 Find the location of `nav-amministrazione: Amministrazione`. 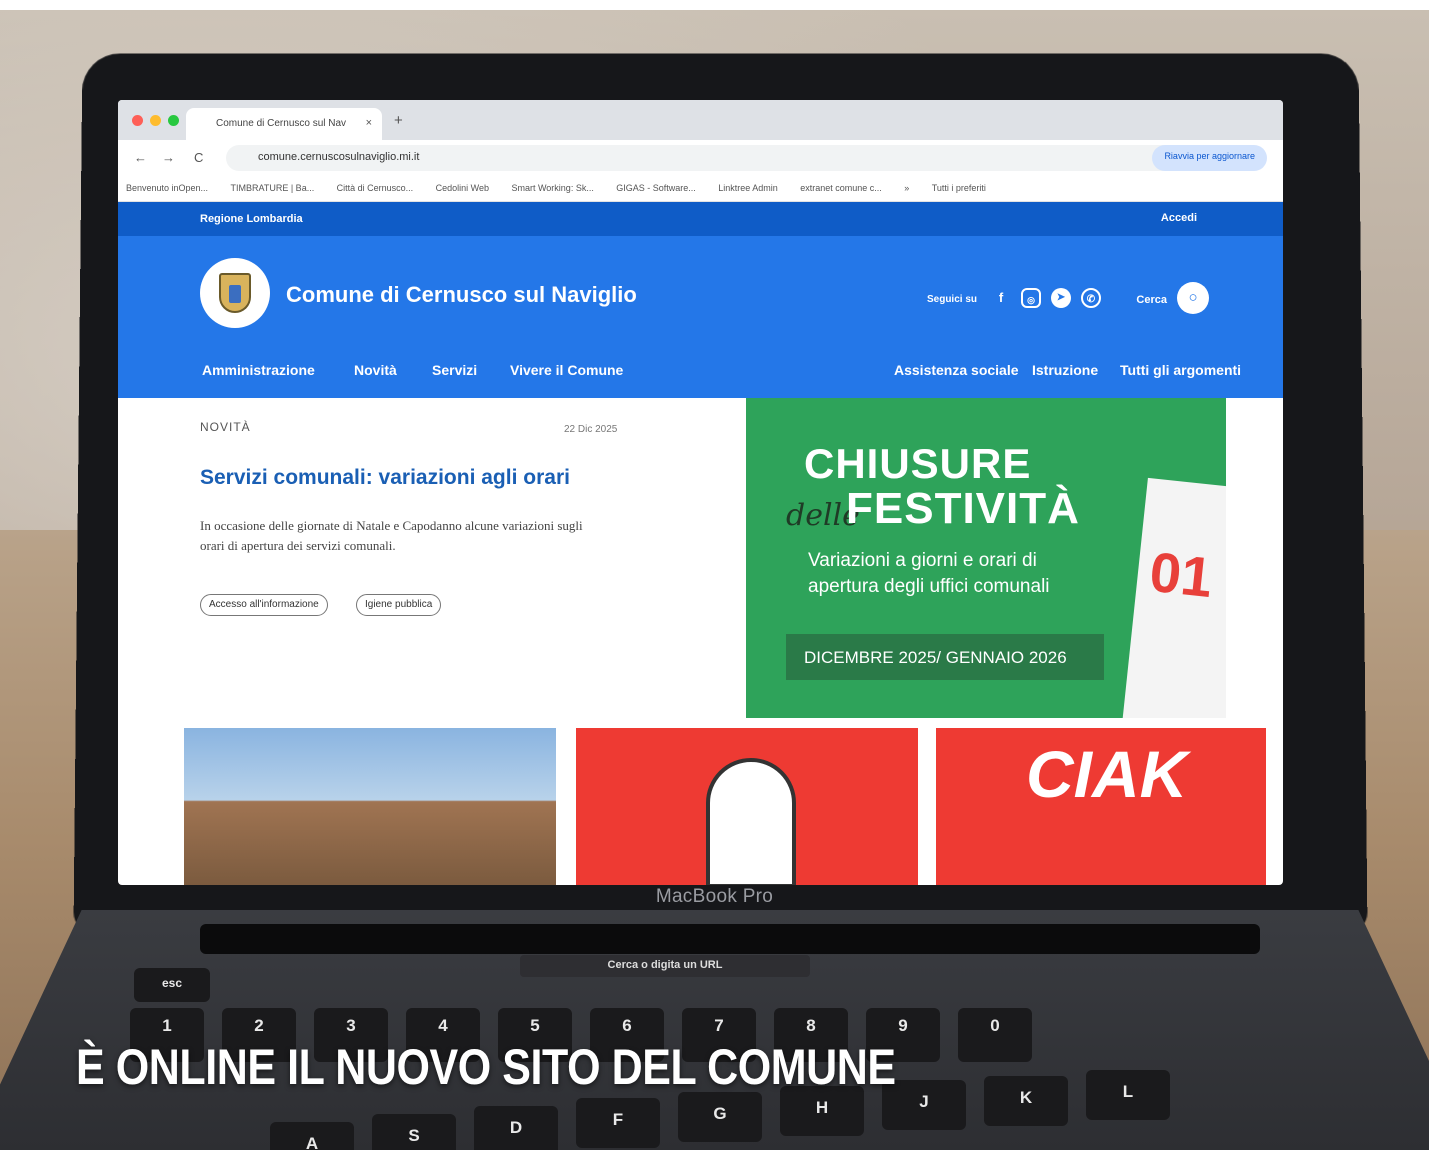

nav-amministrazione: Amministrazione is located at coordinates (258, 370).